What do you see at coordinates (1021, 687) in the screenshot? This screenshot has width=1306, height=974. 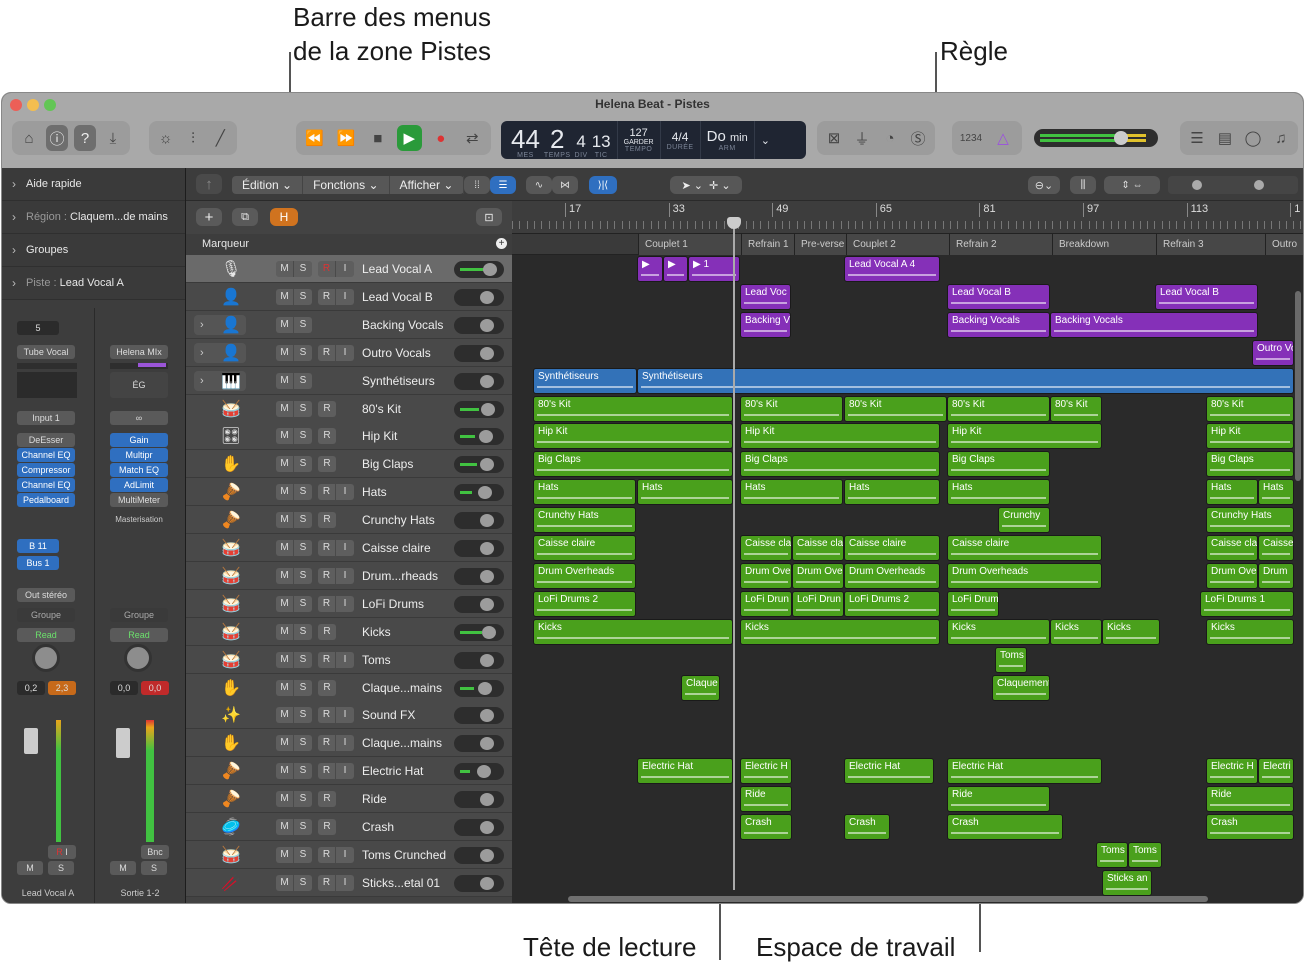 I see `region: Claquement` at bounding box center [1021, 687].